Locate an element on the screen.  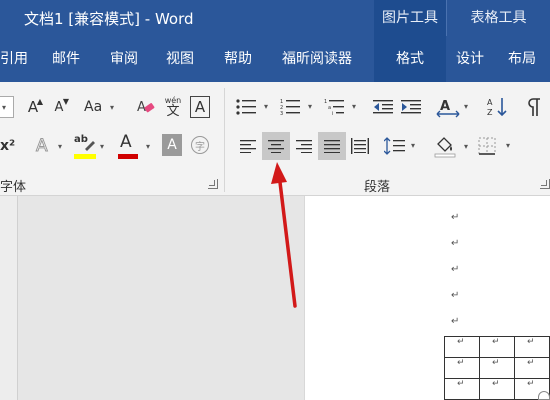
font-group-label: 字体 is located at coordinates (13, 187).